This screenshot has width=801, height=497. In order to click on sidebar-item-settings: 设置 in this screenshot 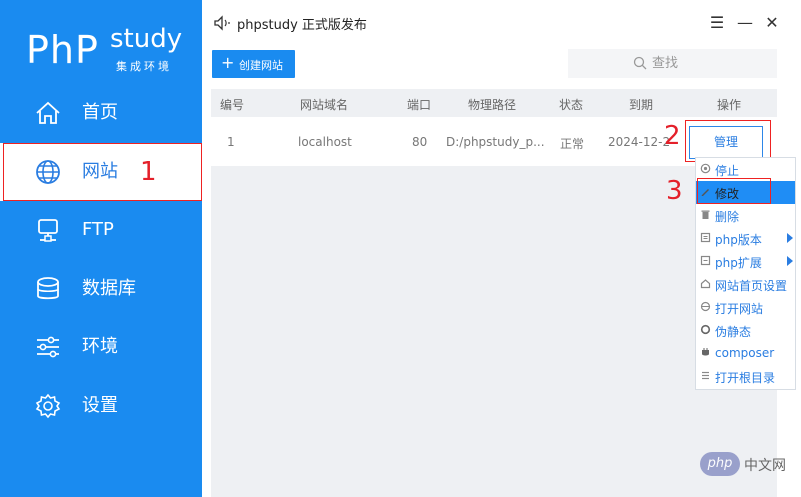, I will do `click(101, 406)`.